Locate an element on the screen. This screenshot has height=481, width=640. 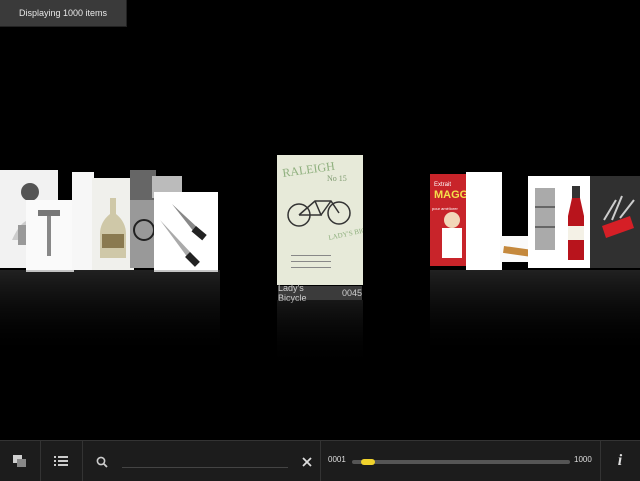
stack-icon is located at coordinates (19, 461).